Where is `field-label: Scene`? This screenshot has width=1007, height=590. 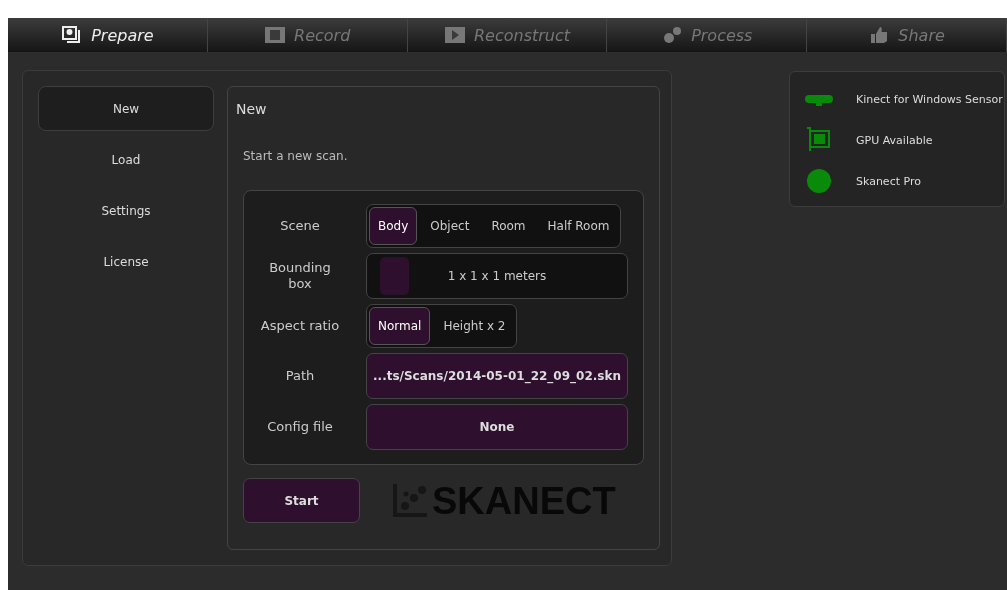 field-label: Scene is located at coordinates (300, 226).